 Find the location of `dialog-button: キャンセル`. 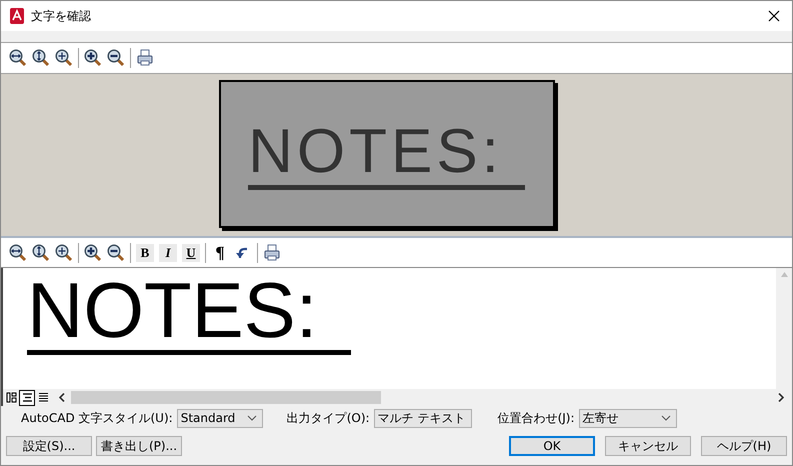

dialog-button: キャンセル is located at coordinates (648, 446).